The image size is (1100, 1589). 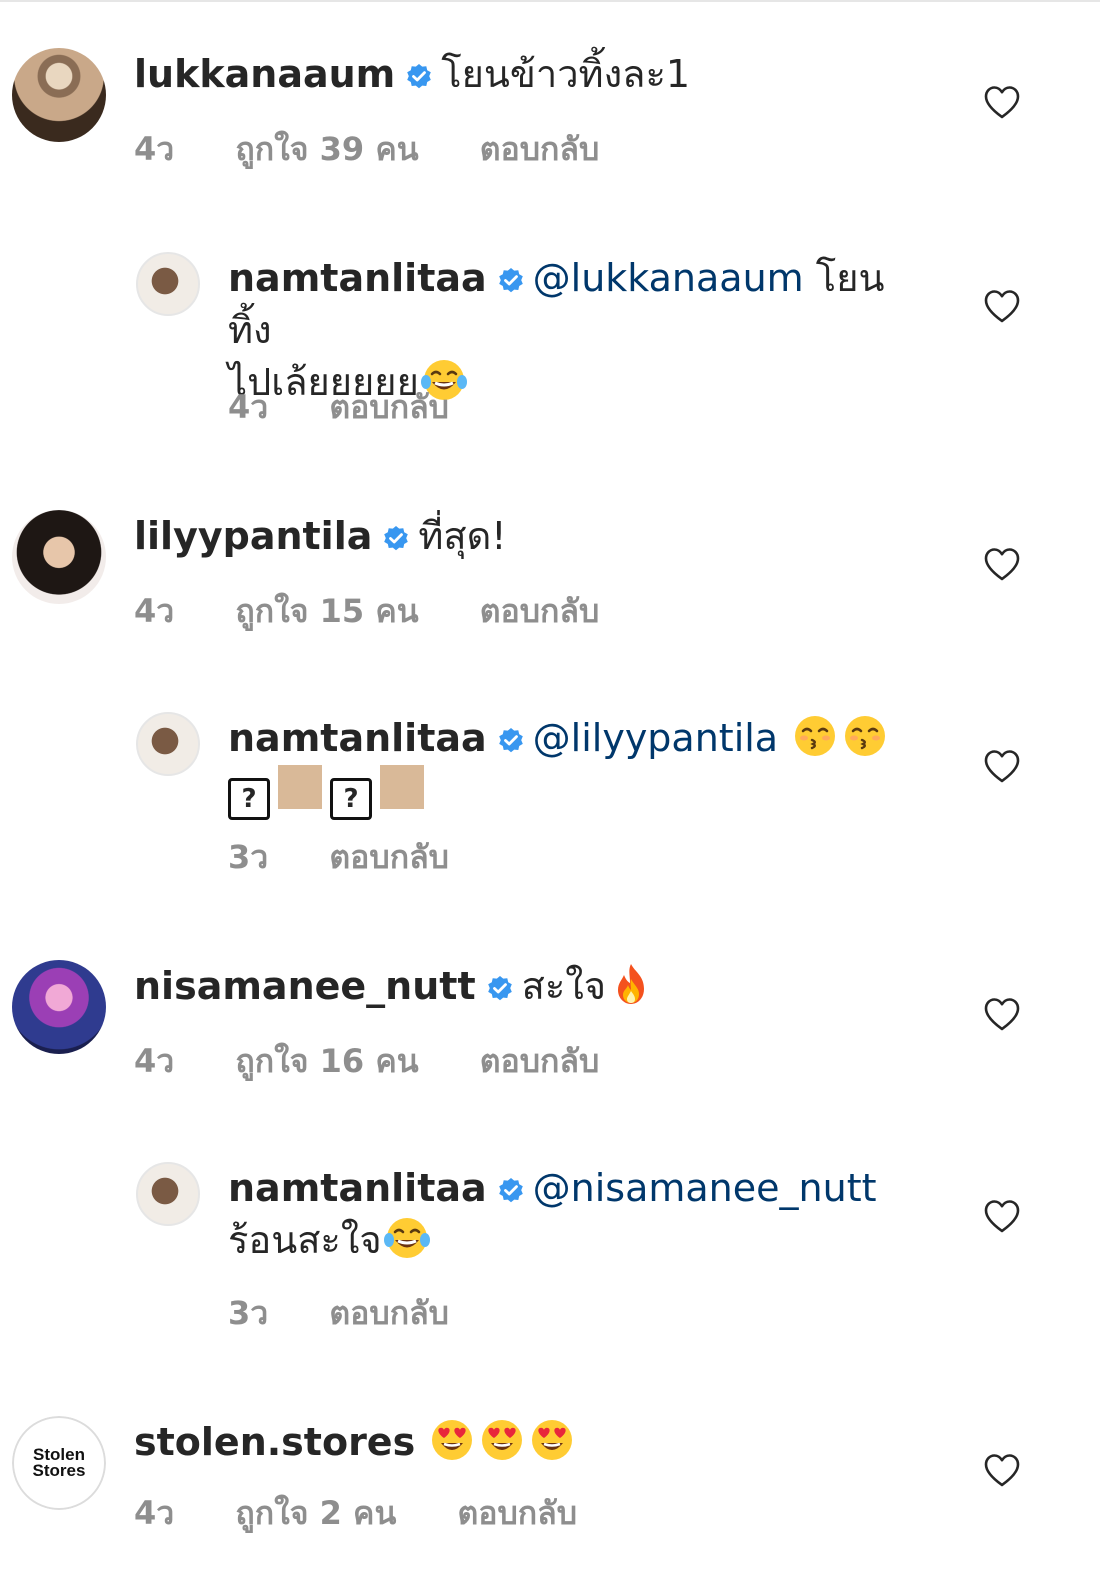 I want to click on comment-text: ที่สุด!, so click(x=462, y=536).